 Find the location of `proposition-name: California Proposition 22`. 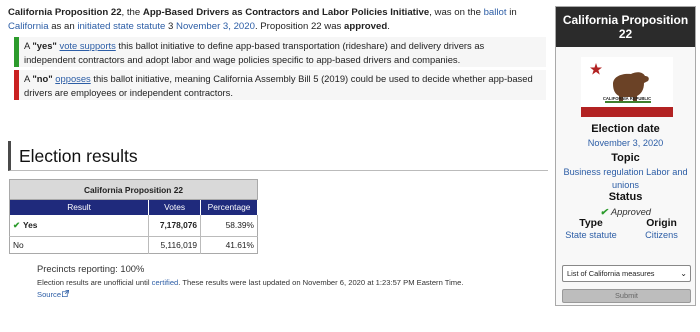

proposition-name: California Proposition 22 is located at coordinates (65, 12).